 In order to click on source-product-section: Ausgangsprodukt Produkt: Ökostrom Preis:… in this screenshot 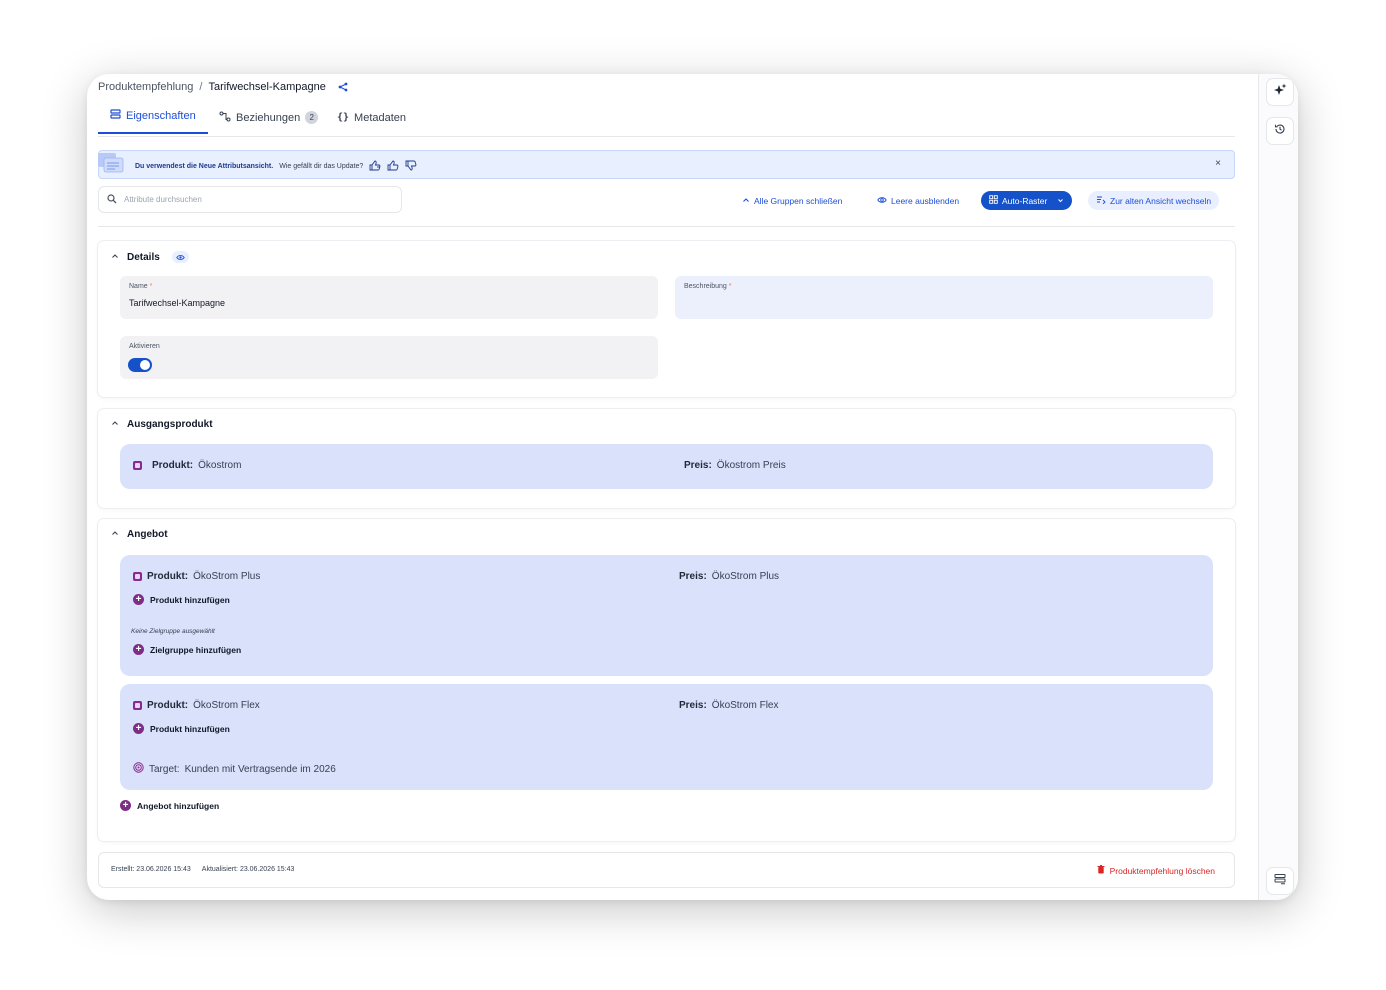, I will do `click(666, 458)`.